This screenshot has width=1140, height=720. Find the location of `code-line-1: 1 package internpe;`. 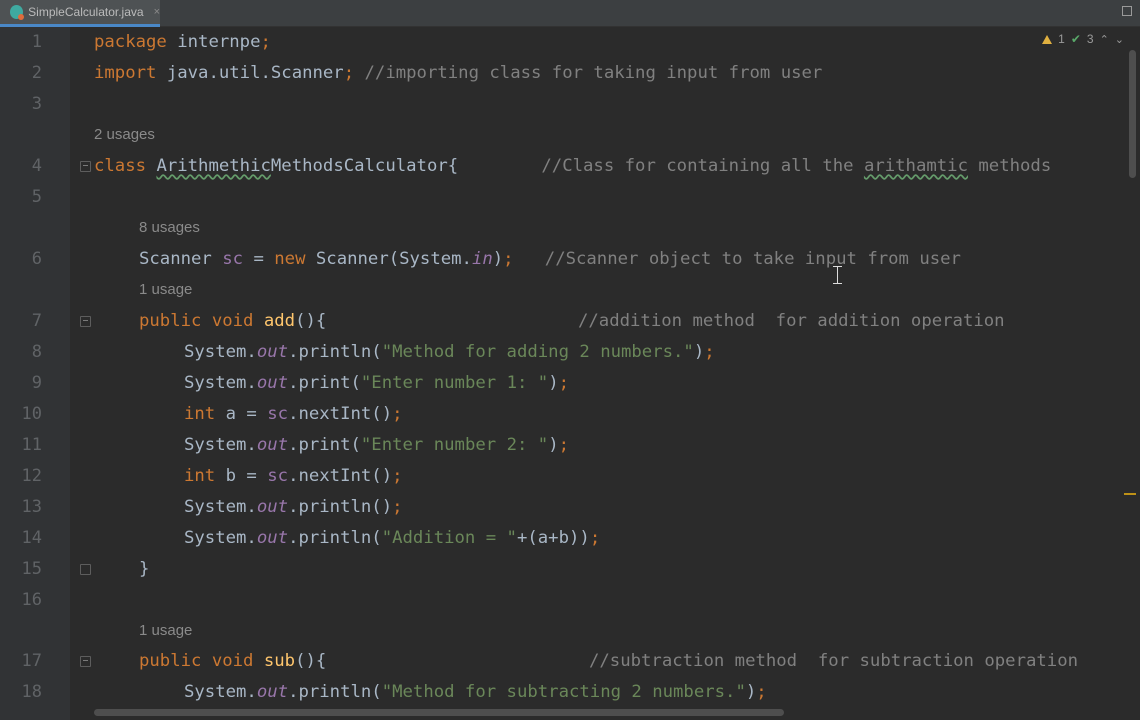

code-line-1: 1 package internpe; is located at coordinates (565, 42).